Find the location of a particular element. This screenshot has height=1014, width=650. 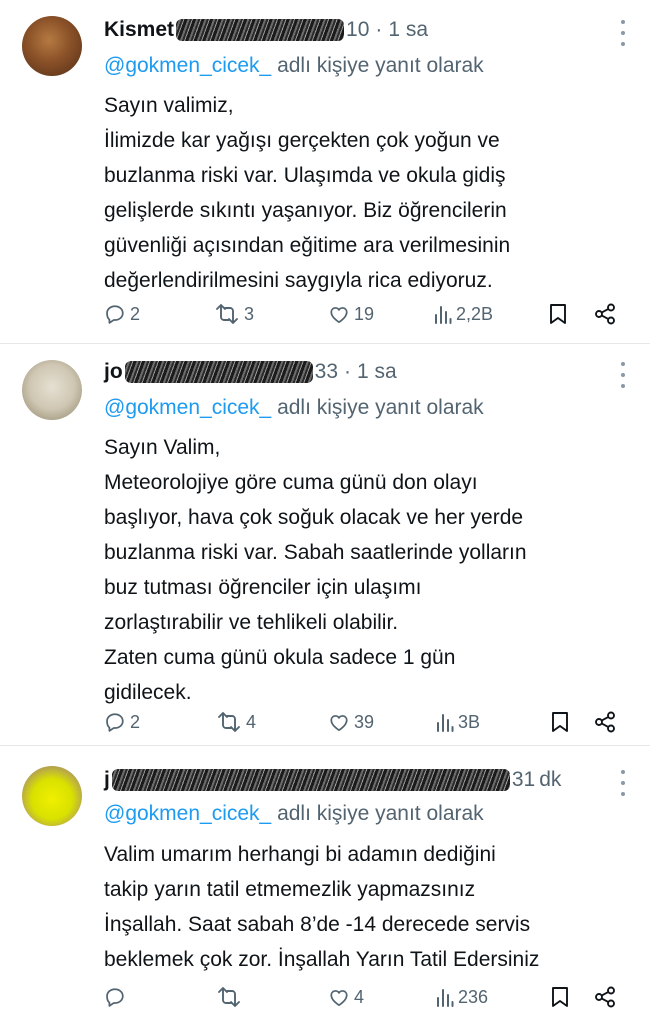

tweet-text-line: Sayın valimiz, is located at coordinates (169, 105).